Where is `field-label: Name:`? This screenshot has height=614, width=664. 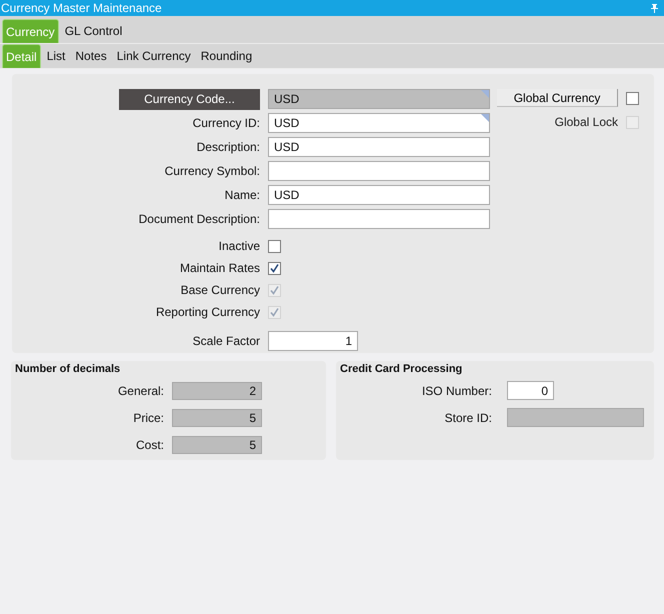 field-label: Name: is located at coordinates (242, 195).